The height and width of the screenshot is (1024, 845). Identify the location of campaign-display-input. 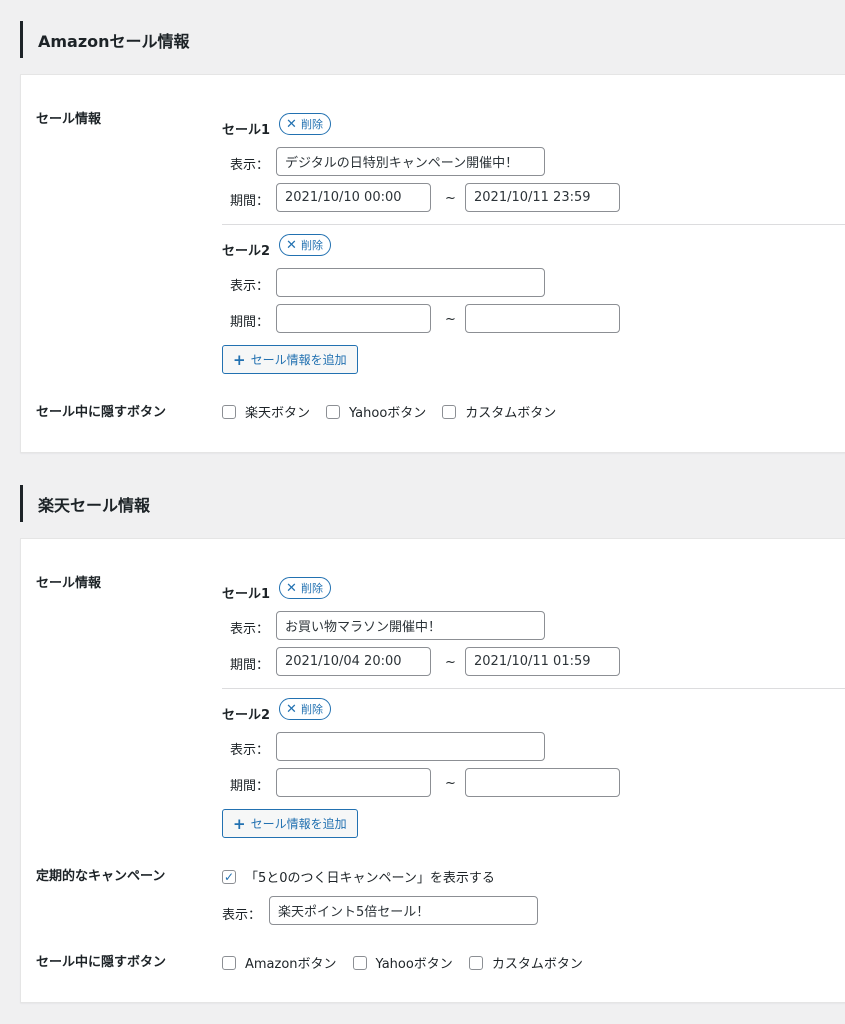
(403, 910).